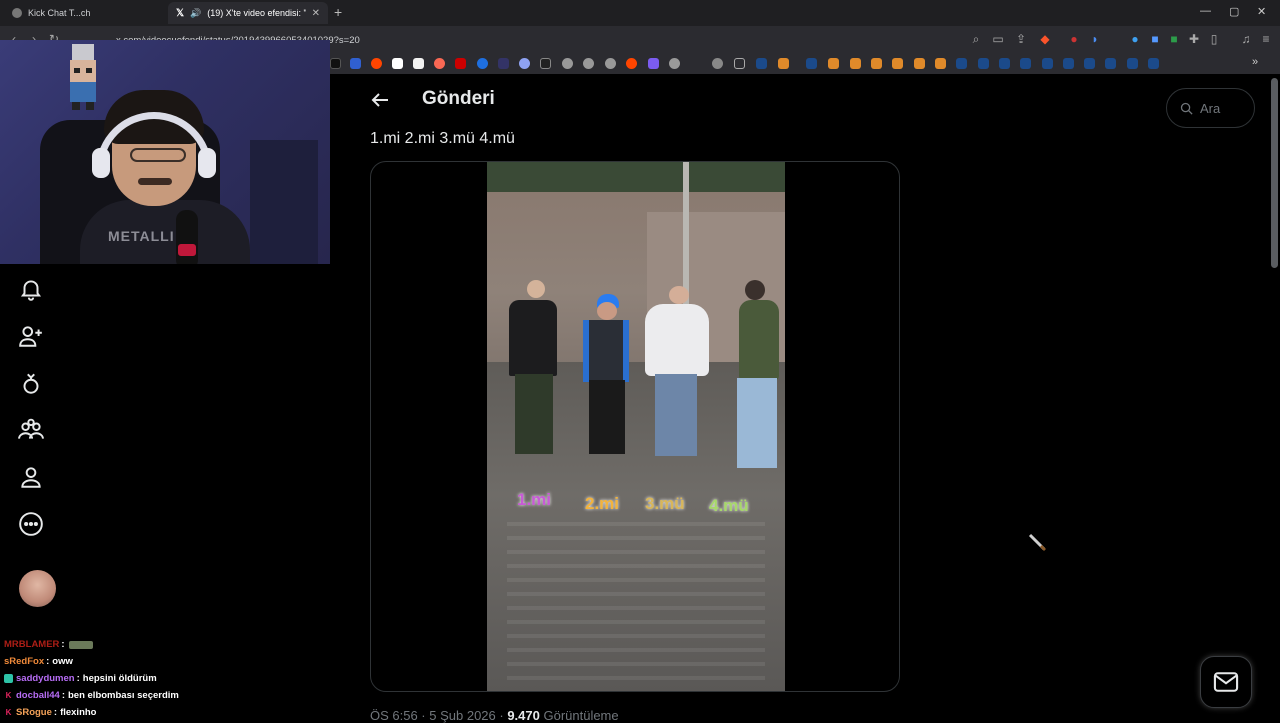 Image resolution: width=1280 pixels, height=723 pixels. I want to click on notifications-bell-icon, so click(31, 289).